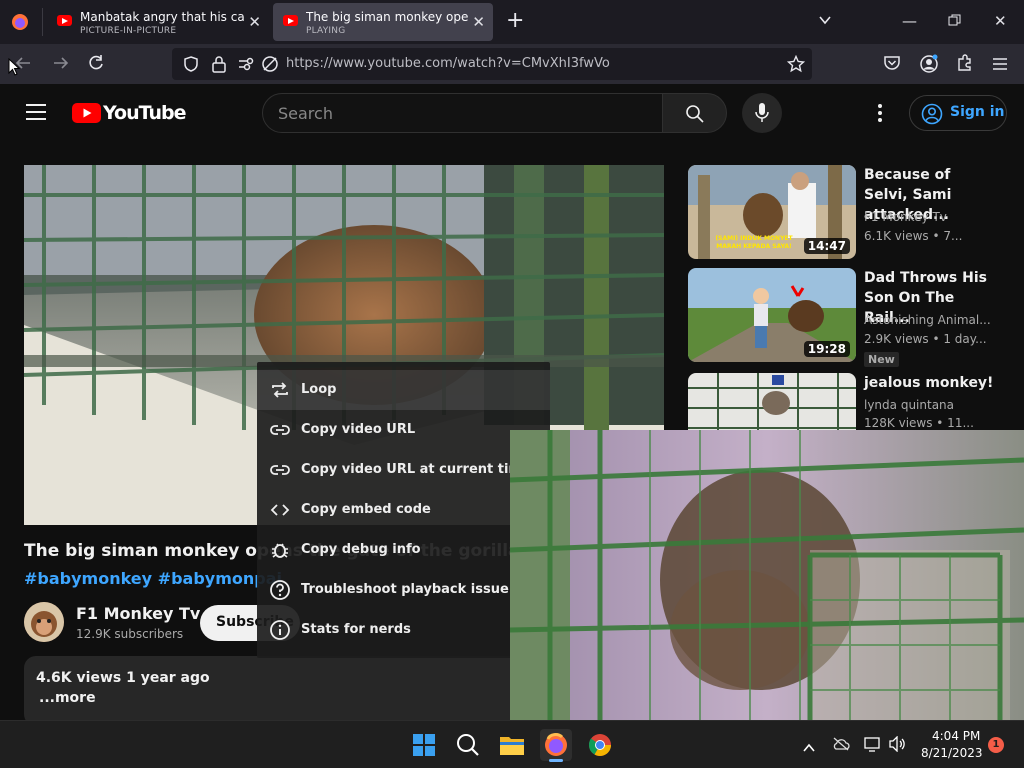 This screenshot has width=1024, height=768. I want to click on user-circle-icon, so click(932, 114).